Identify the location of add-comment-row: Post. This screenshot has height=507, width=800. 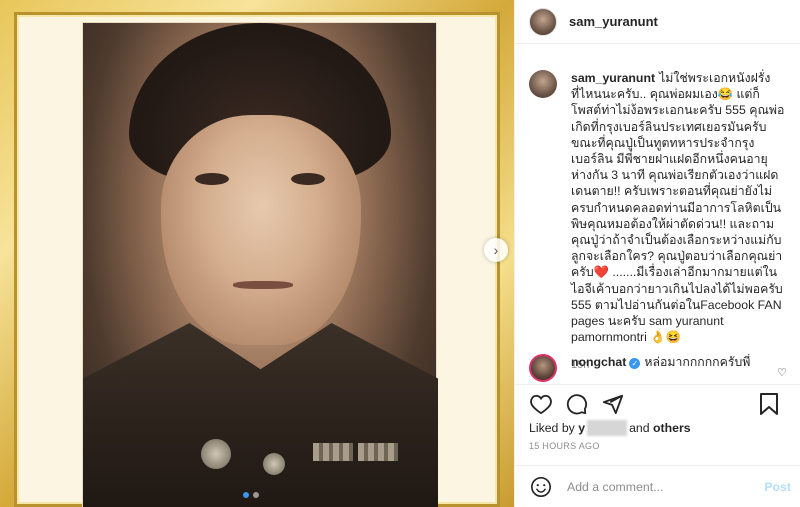
(657, 486).